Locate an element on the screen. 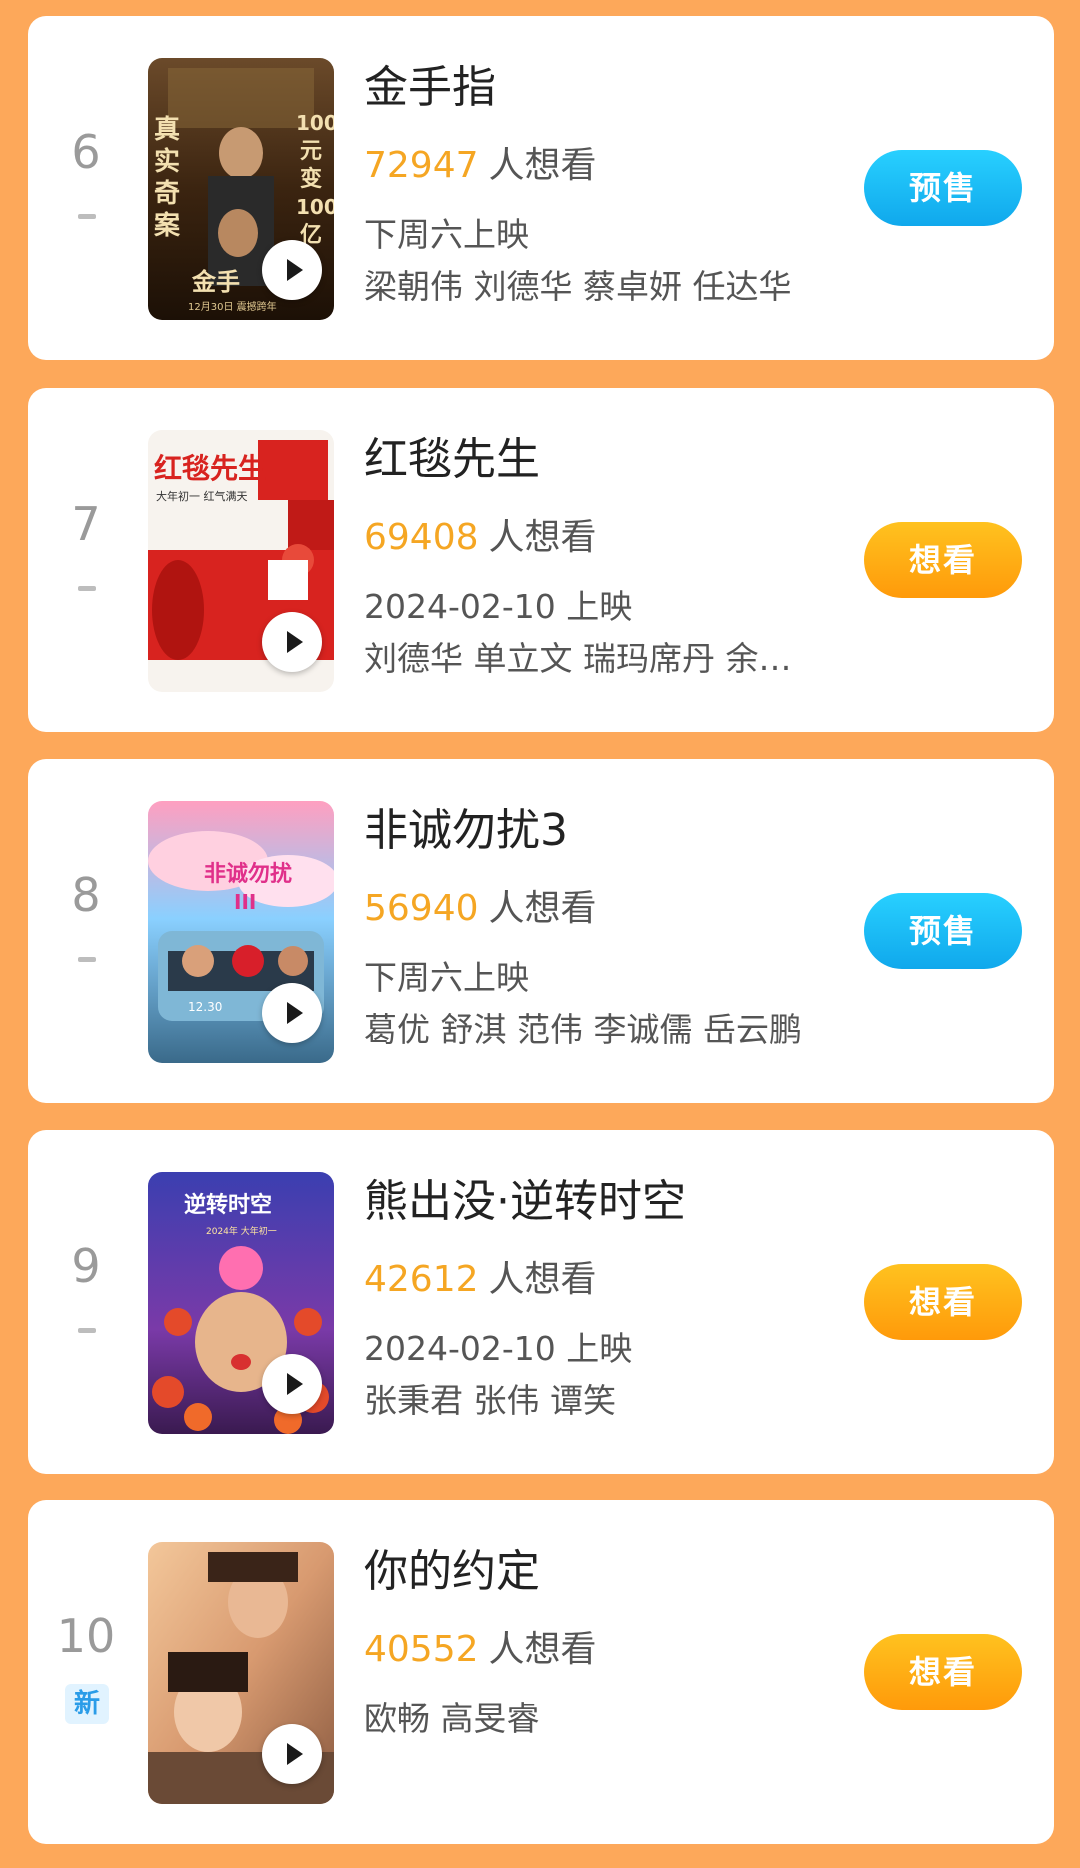  want-count: 72947 is located at coordinates (421, 165).